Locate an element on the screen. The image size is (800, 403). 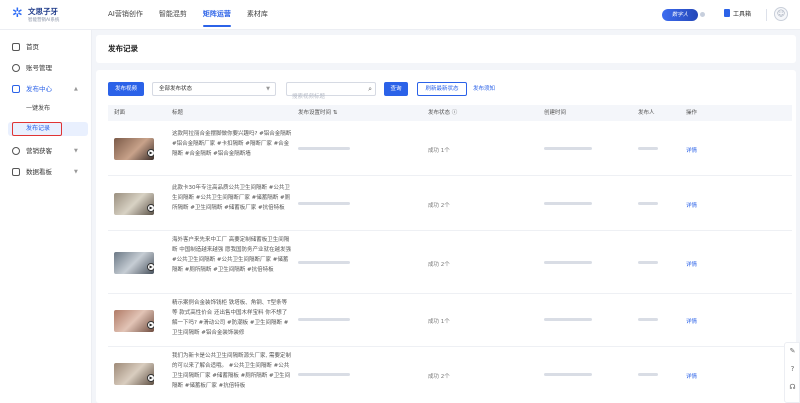
column-header: 发布人 is located at coordinates (646, 113).